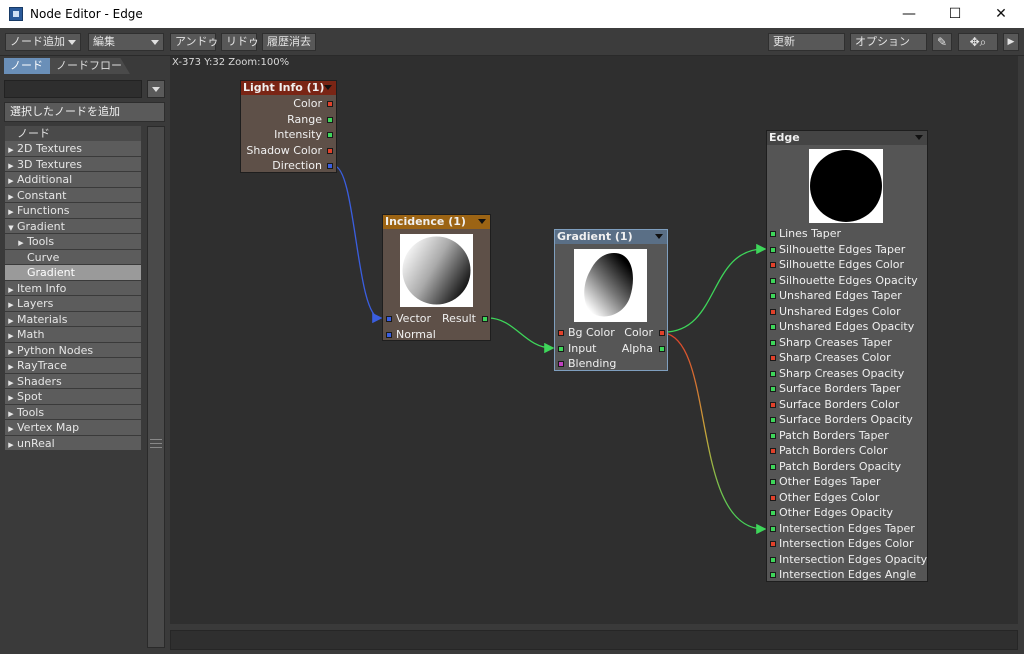 Image resolution: width=1024 pixels, height=654 pixels. I want to click on port-input: Sharp Creases Taper, so click(847, 343).